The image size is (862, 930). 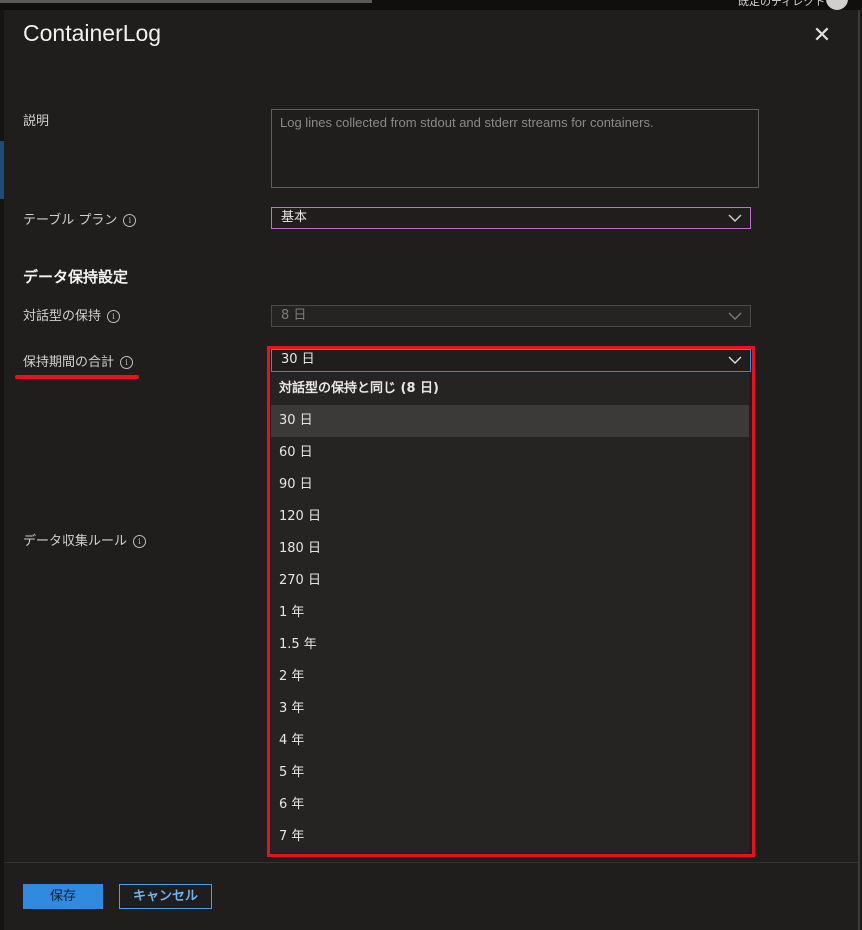 What do you see at coordinates (510, 581) in the screenshot?
I see `option-270-days: 270 日` at bounding box center [510, 581].